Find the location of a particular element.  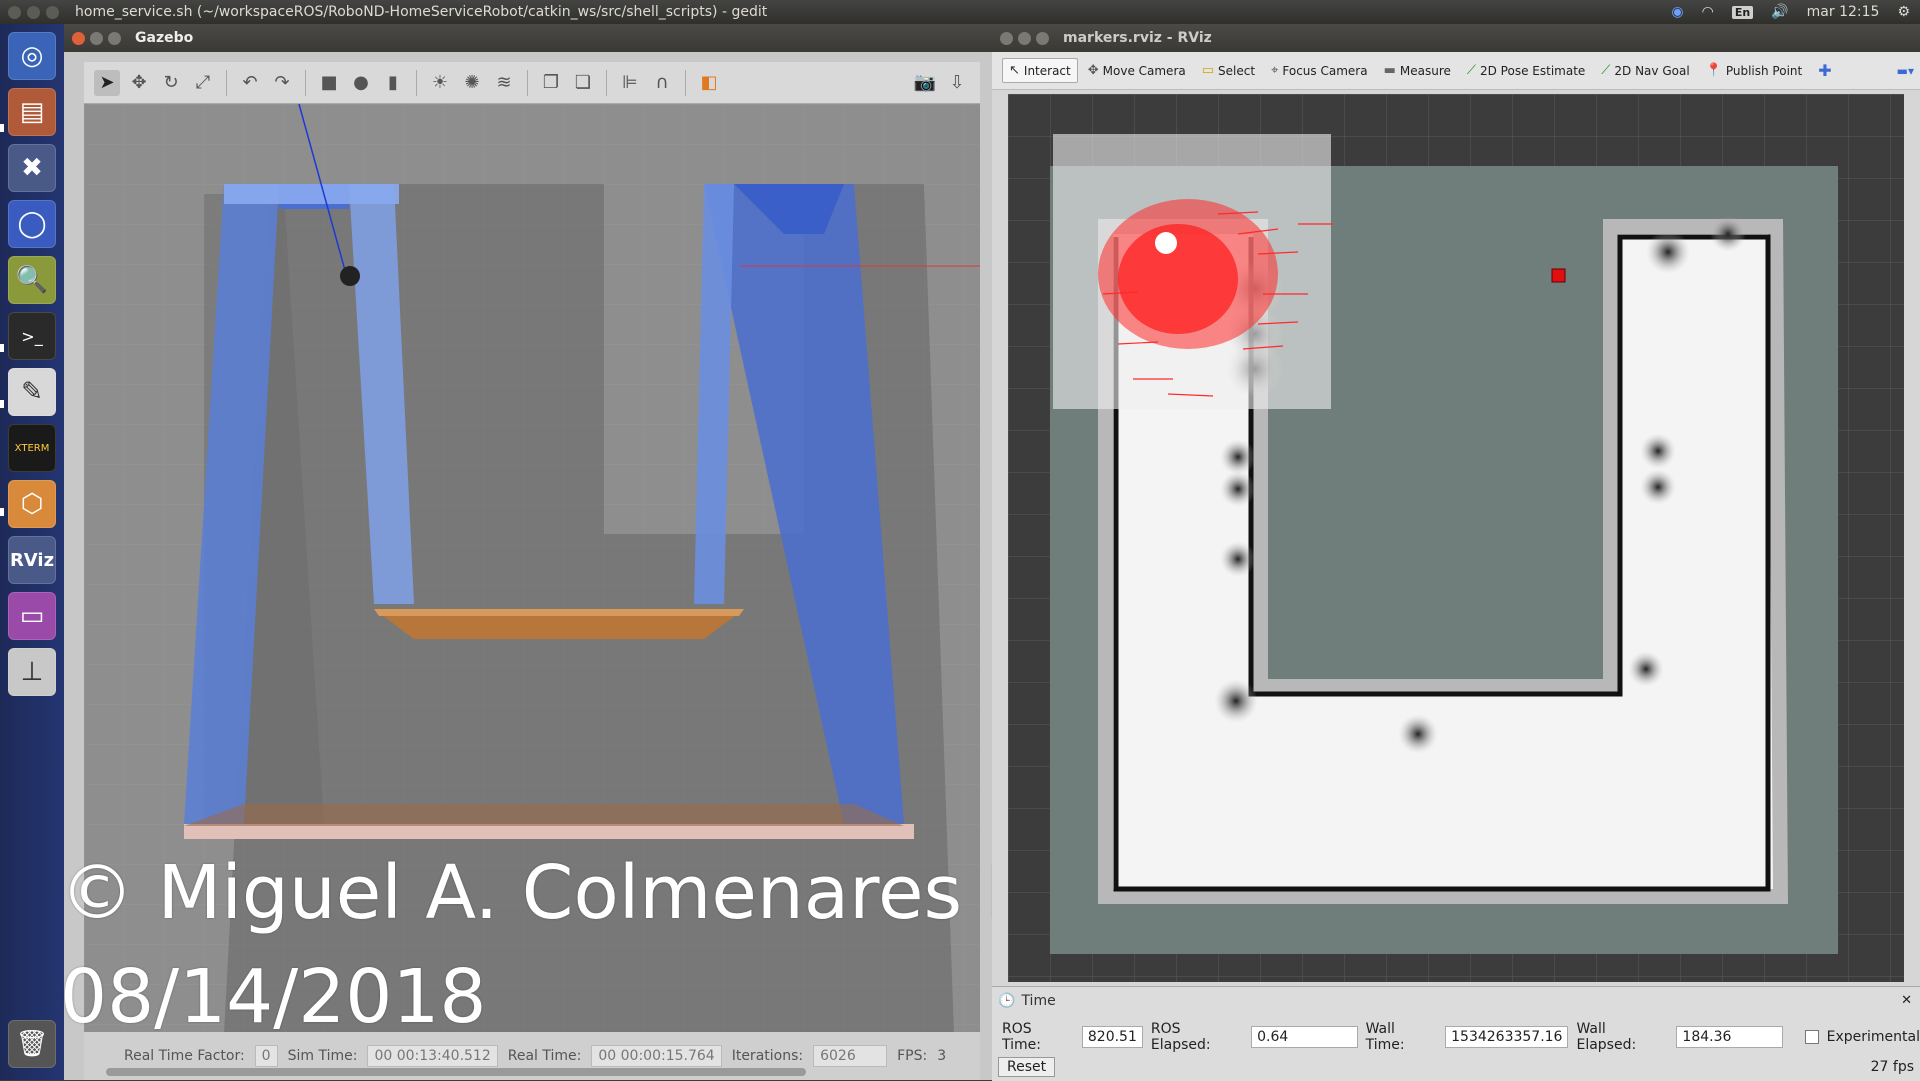

sphere-shape-icon: ● is located at coordinates (361, 83).